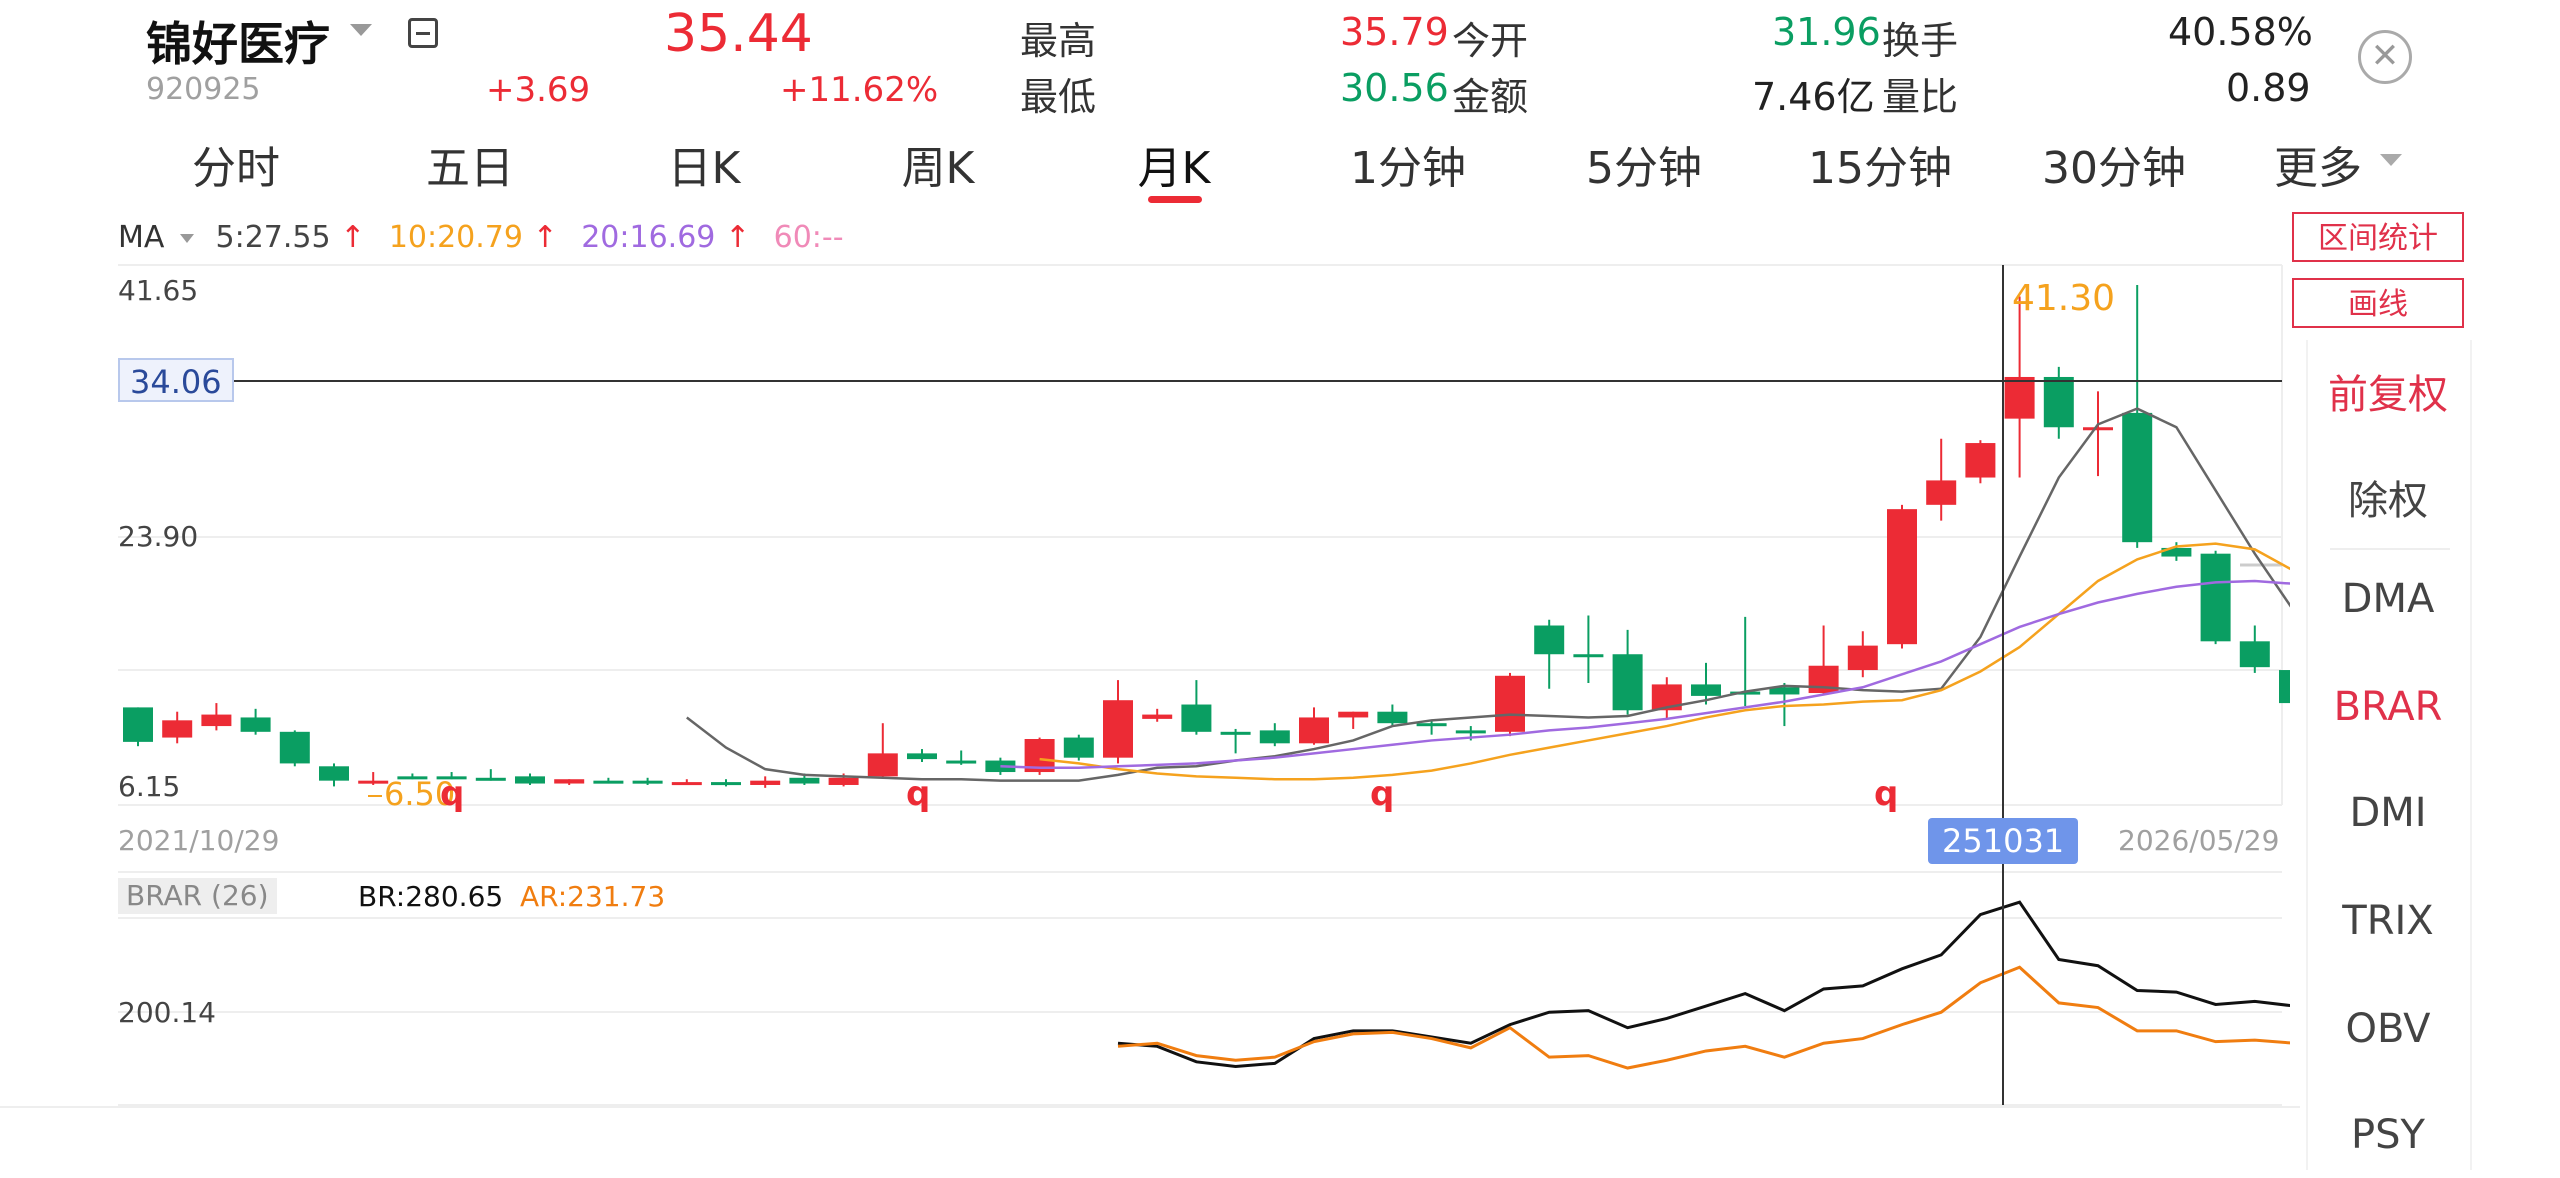 This screenshot has width=2560, height=1178. Describe the element at coordinates (2388, 1135) in the screenshot. I see `side-item-psy: PSY` at that location.